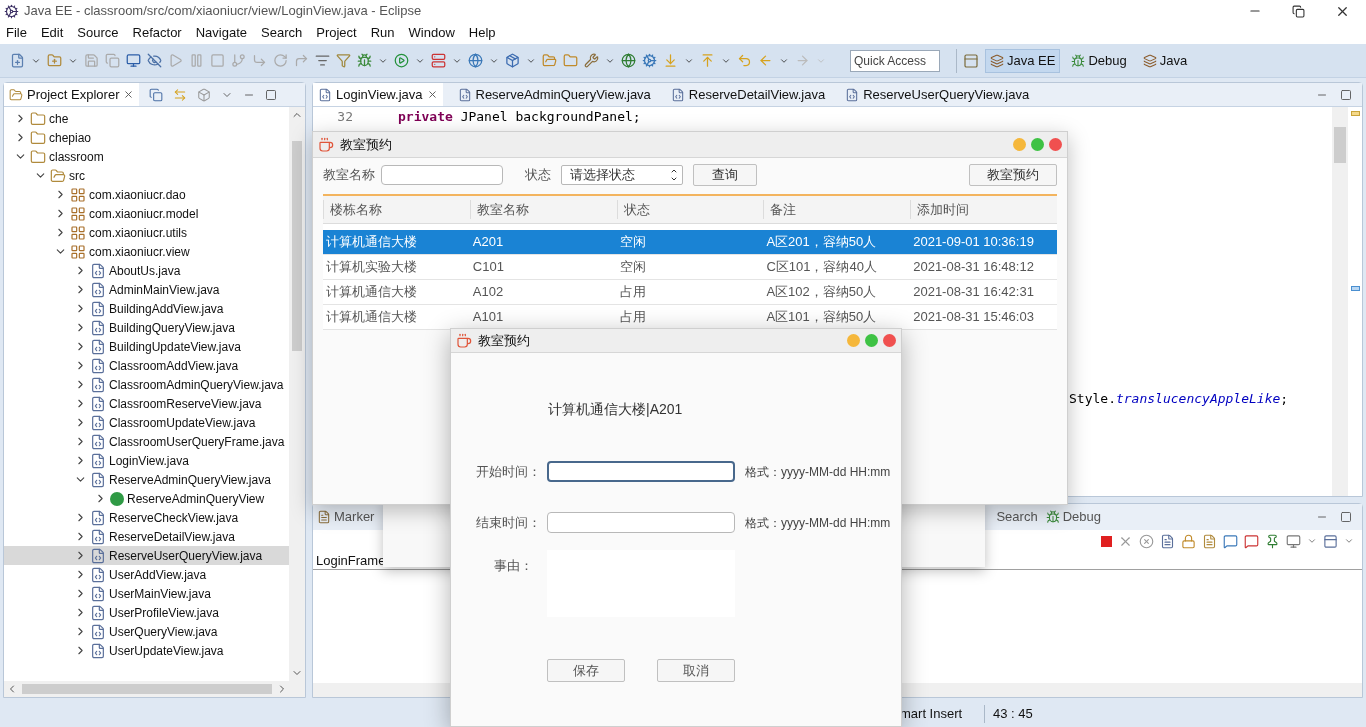 The height and width of the screenshot is (727, 1366). Describe the element at coordinates (632, 267) in the screenshot. I see `table-cell-text: 空闲` at that location.